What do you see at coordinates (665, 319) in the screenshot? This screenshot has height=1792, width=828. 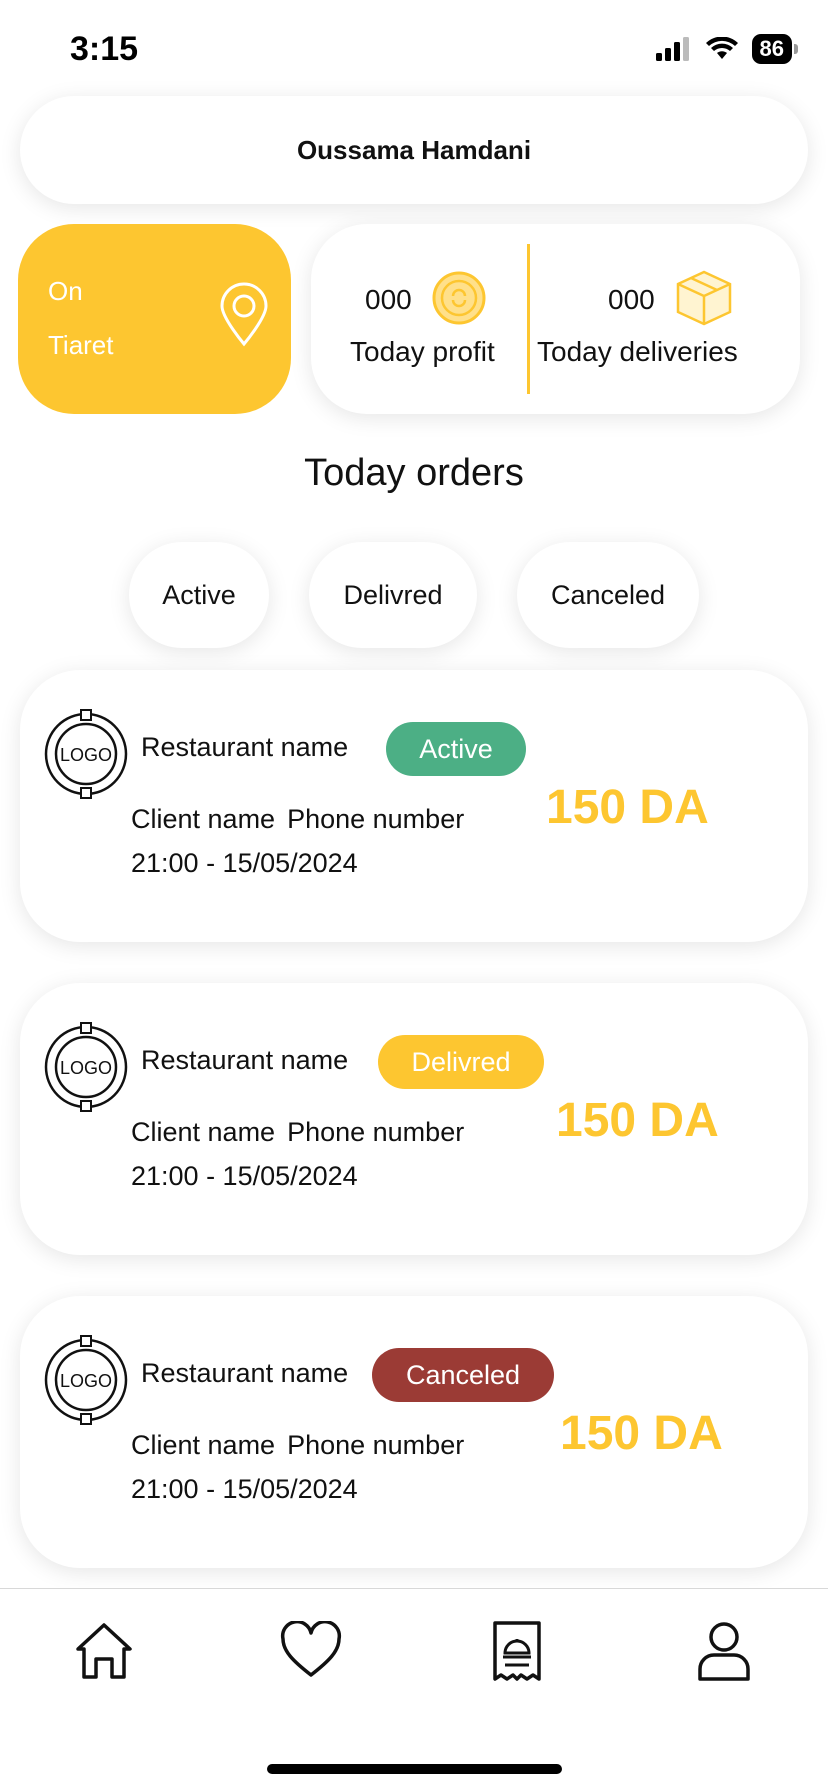 I see `deliveries-stat: 000 Today deliveries` at bounding box center [665, 319].